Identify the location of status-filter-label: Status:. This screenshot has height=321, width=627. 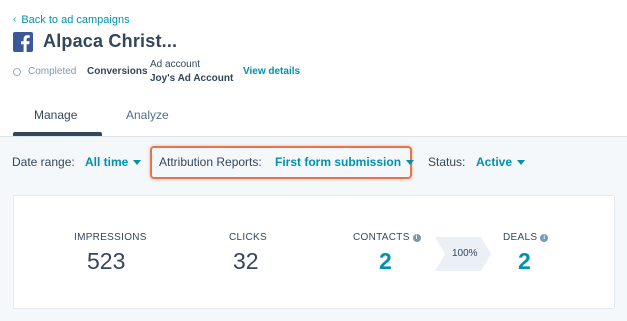
(447, 162).